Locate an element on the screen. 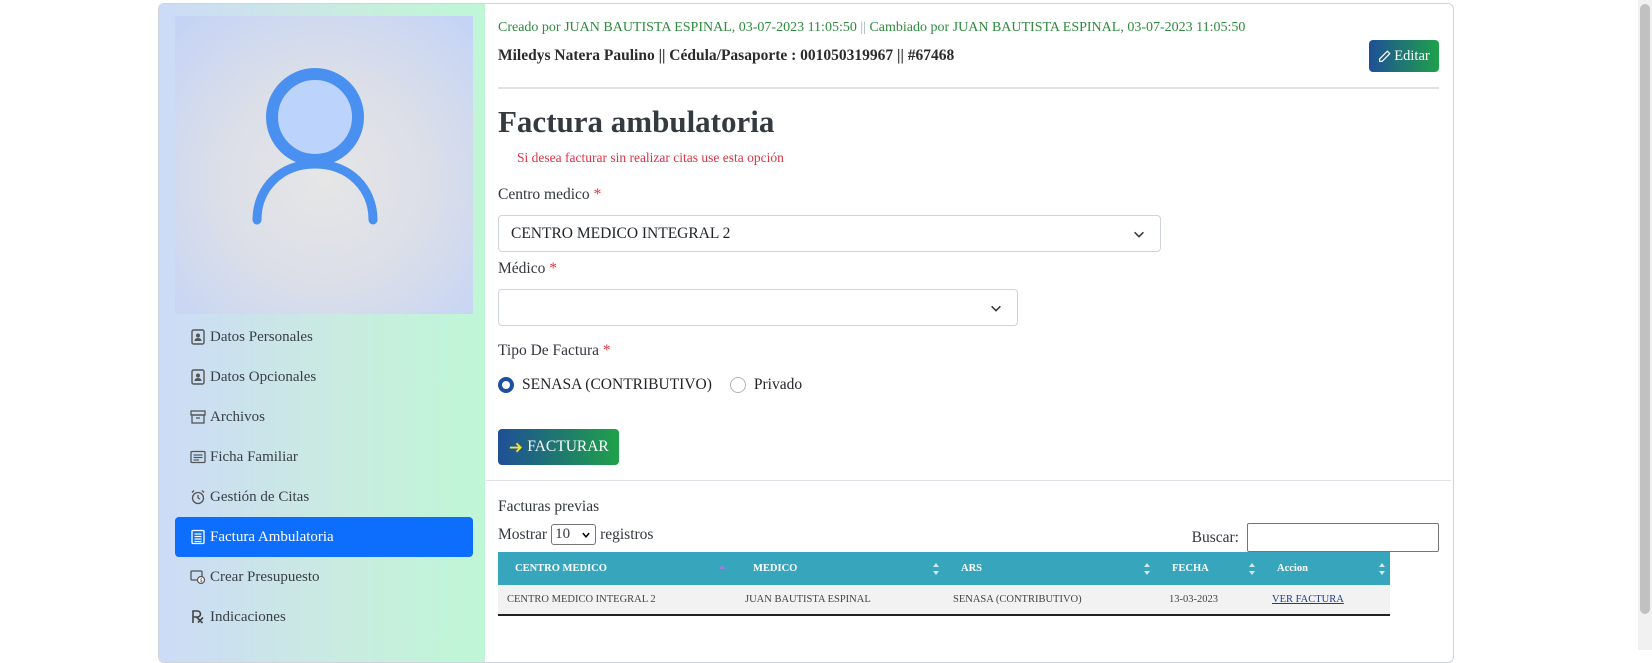  radio-privado is located at coordinates (737, 385).